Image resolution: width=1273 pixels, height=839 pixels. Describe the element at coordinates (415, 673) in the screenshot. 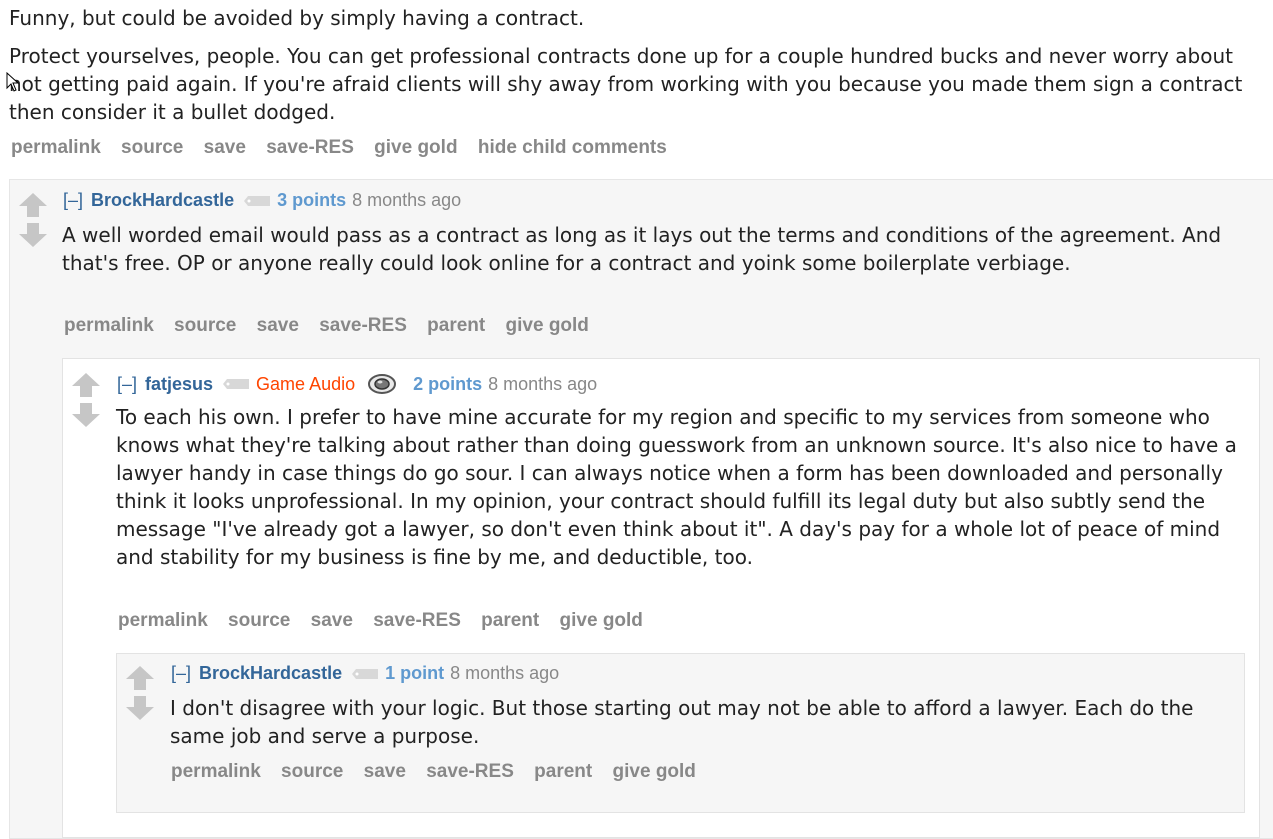

I see `score: 1 point` at that location.